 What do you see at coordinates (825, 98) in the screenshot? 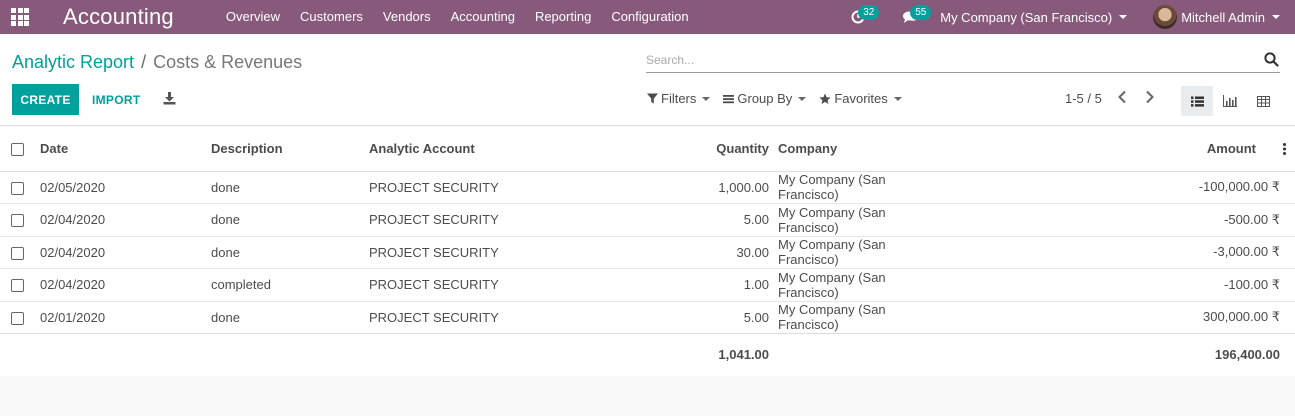
I see `star-icon` at bounding box center [825, 98].